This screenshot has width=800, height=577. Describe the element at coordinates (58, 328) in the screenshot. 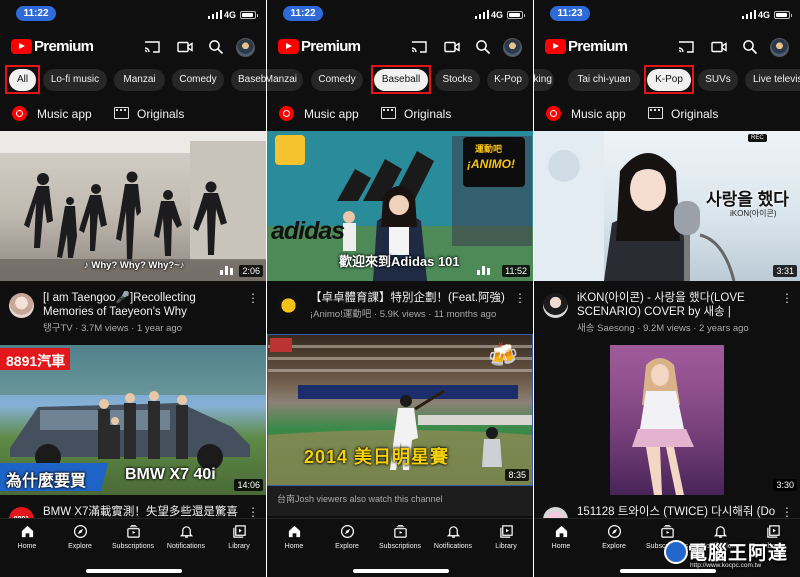

I see `channel-name: 탱구TV` at that location.